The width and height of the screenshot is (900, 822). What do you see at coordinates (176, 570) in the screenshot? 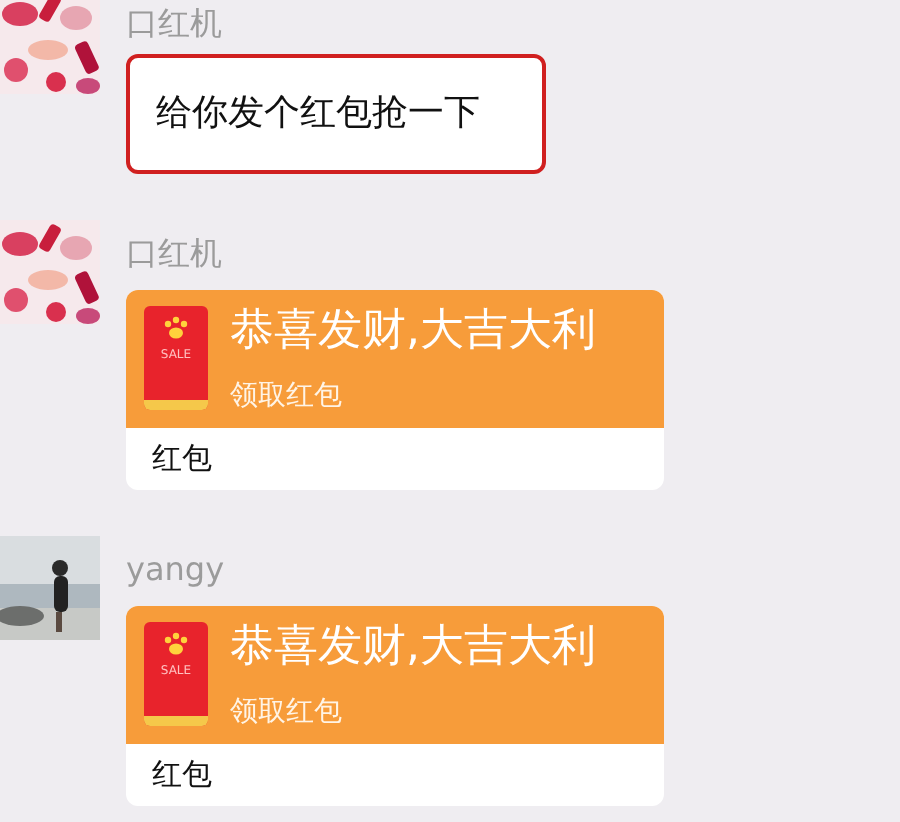
I see `sender-name: yangy` at bounding box center [176, 570].